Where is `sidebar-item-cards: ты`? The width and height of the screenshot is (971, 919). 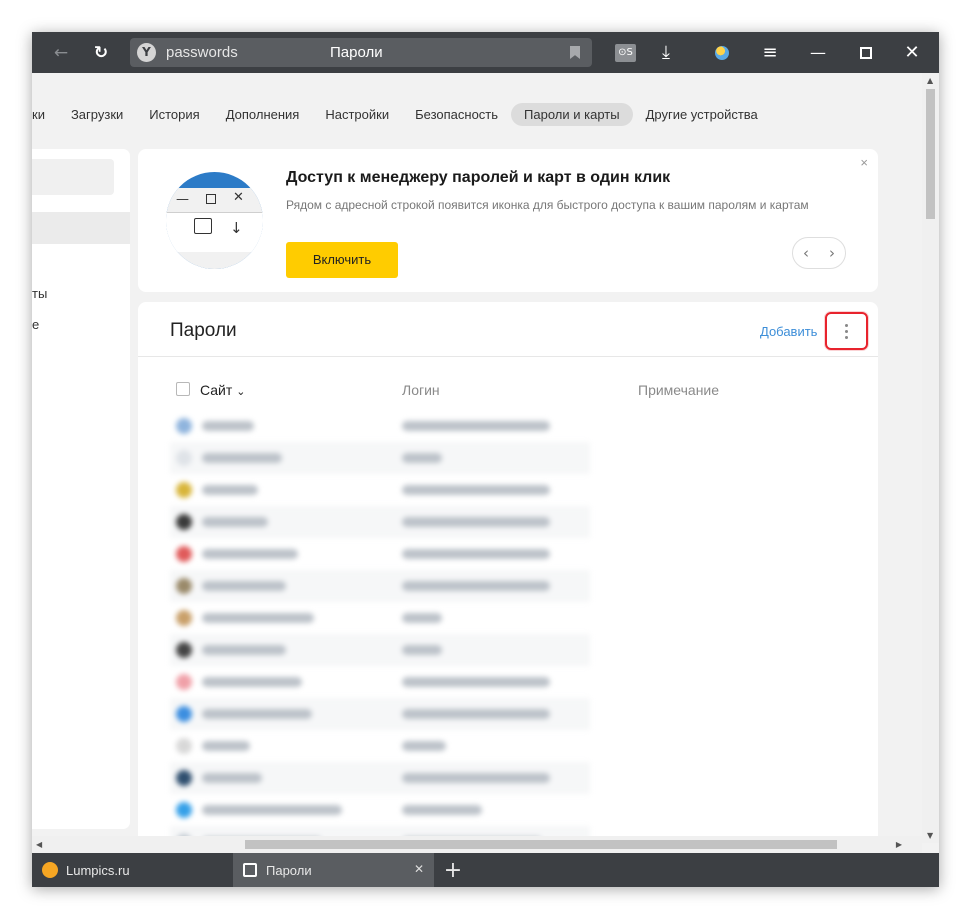
sidebar-item-cards: ты is located at coordinates (39, 293).